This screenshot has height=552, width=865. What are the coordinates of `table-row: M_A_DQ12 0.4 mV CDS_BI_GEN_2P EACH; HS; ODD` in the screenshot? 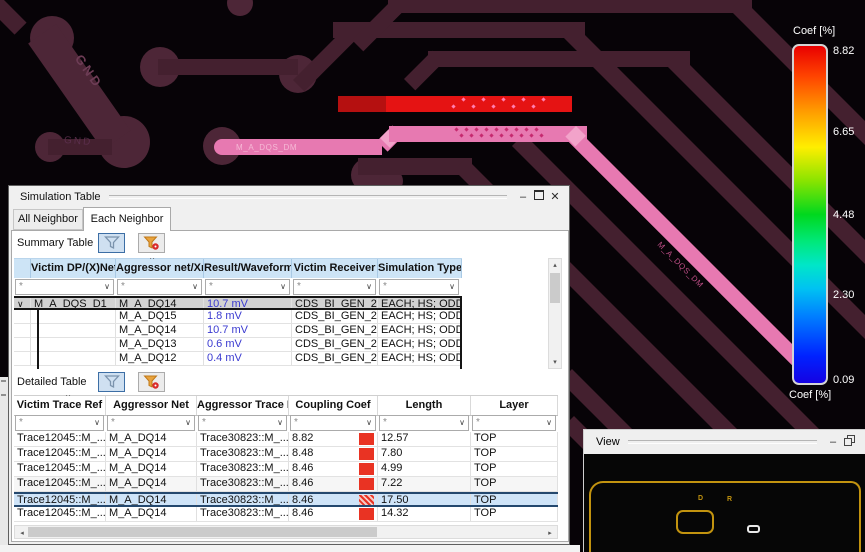 It's located at (238, 359).